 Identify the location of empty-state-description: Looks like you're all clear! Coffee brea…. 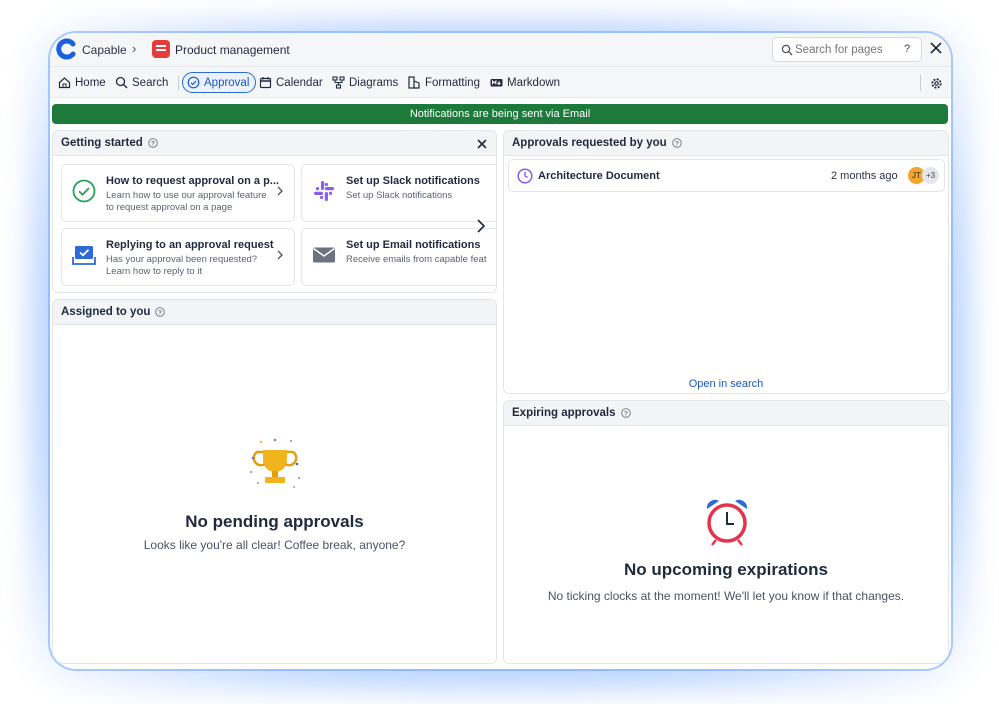
(274, 545).